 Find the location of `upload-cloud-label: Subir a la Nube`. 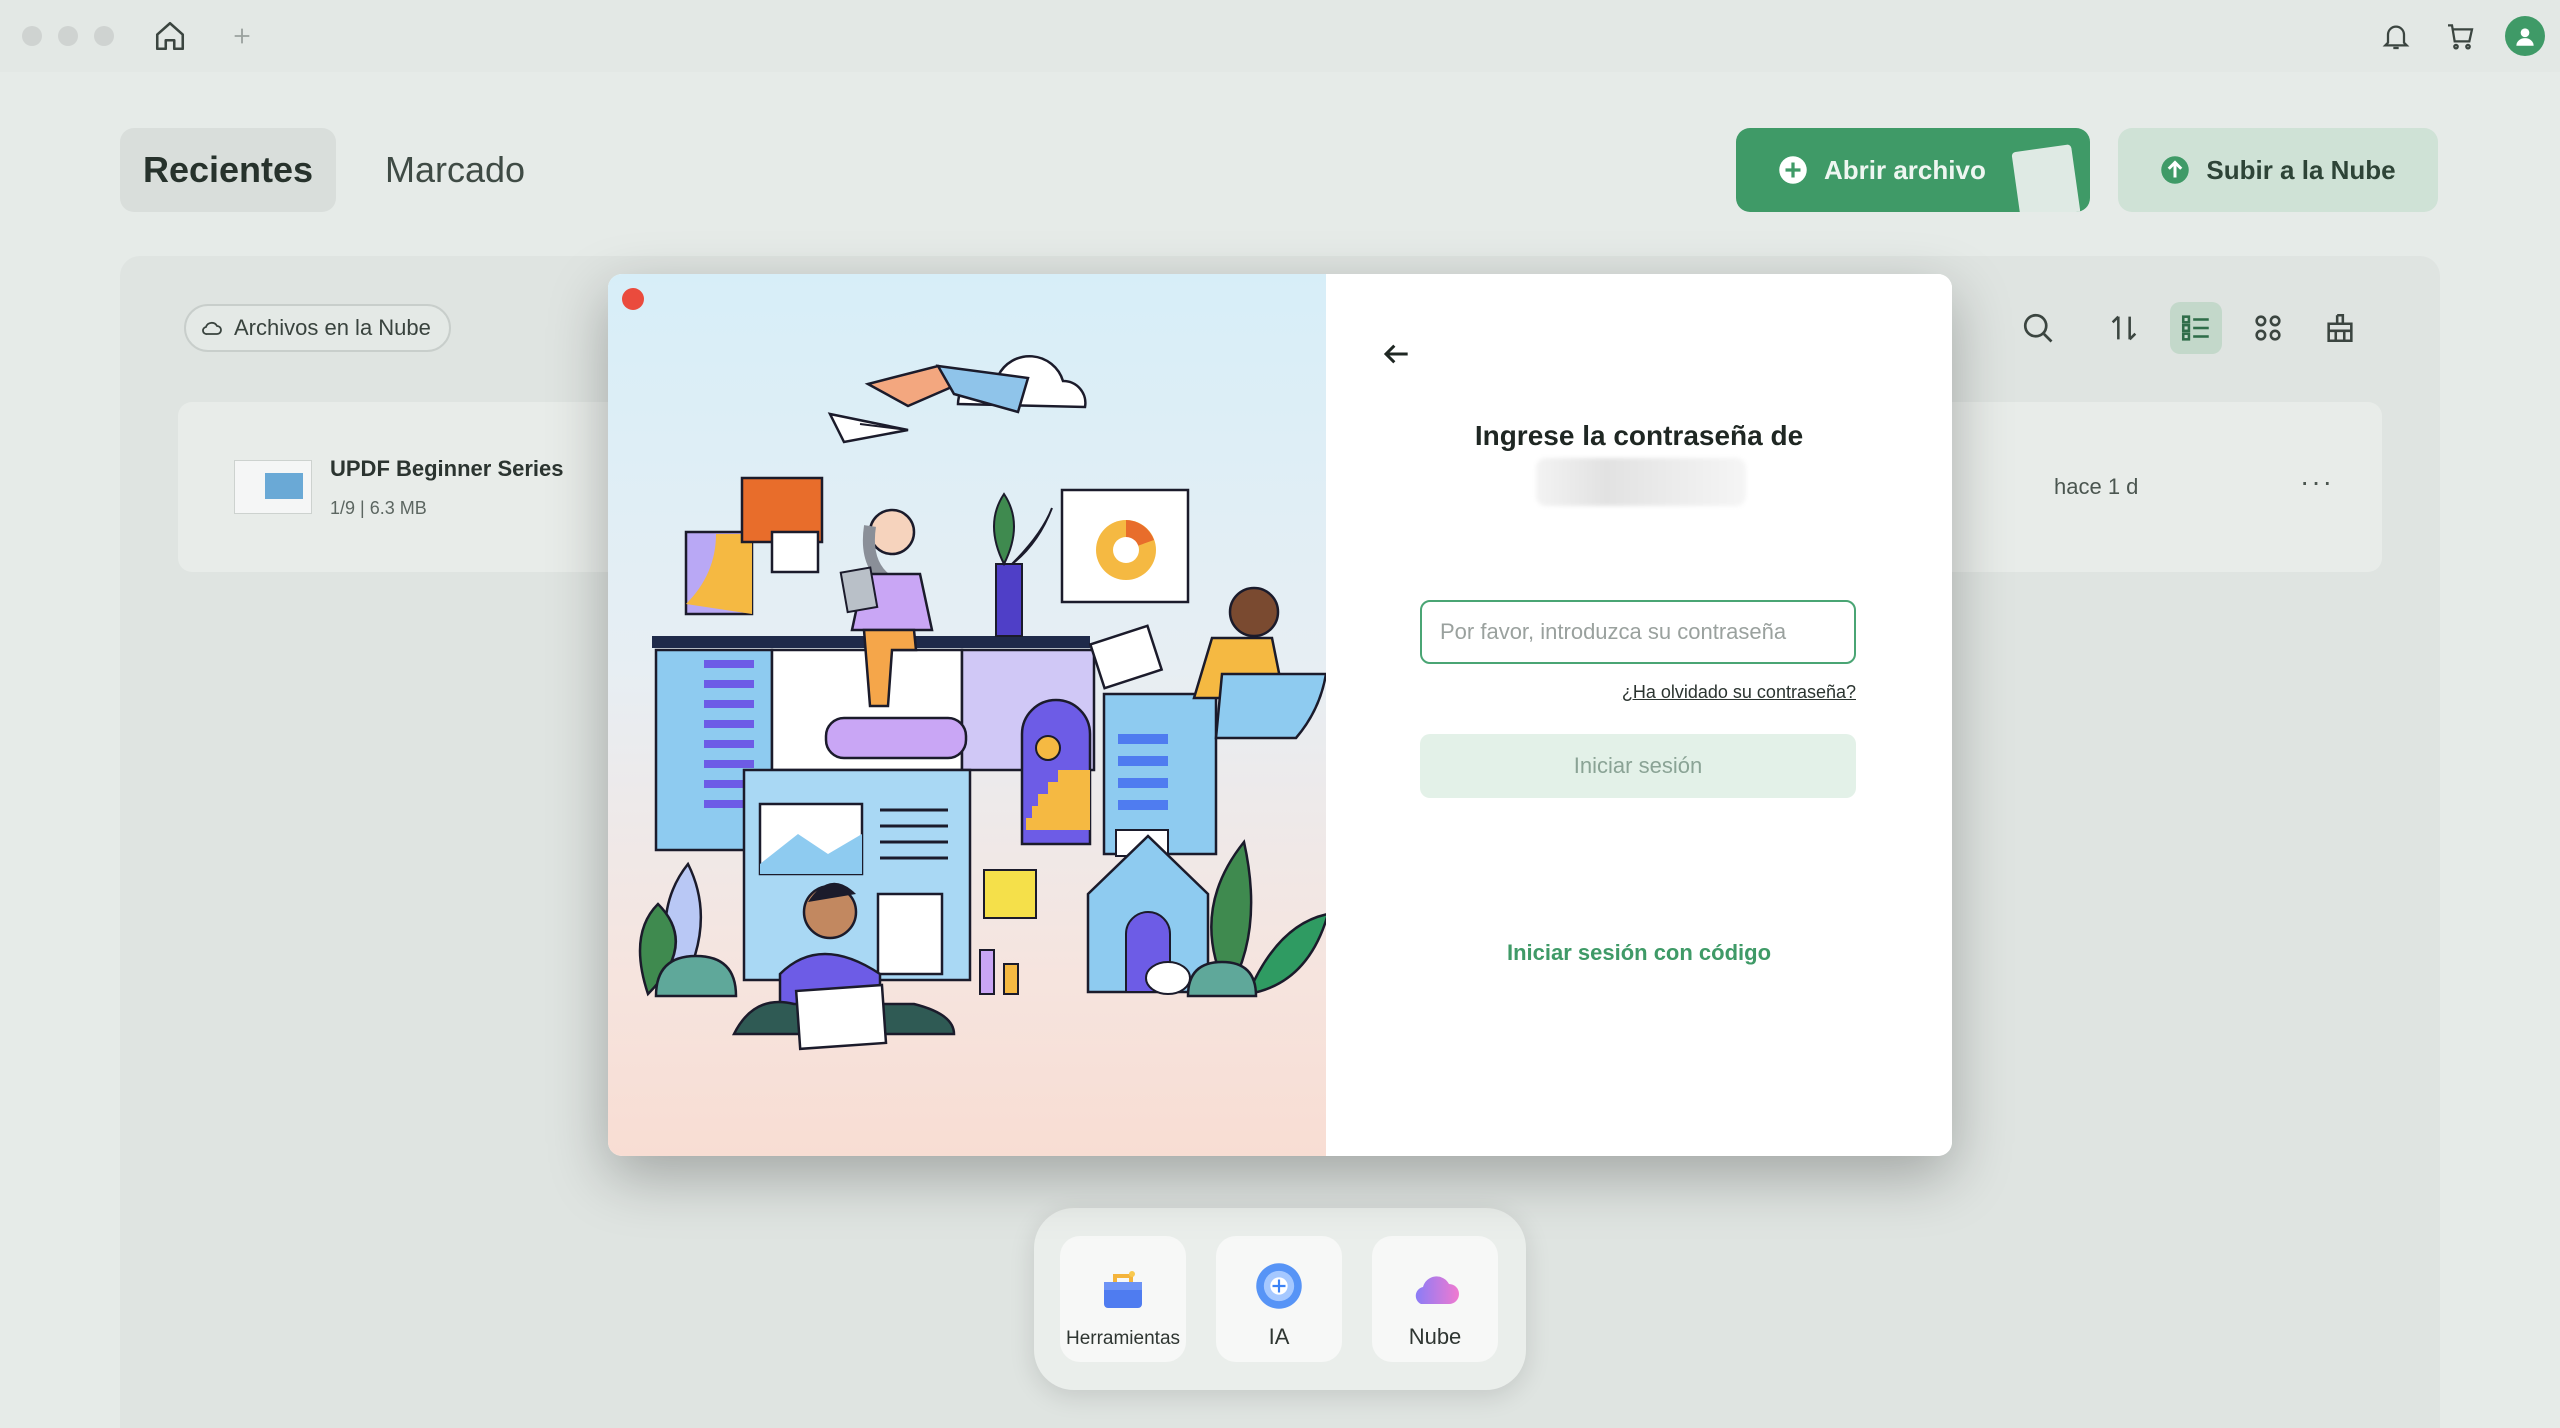

upload-cloud-label: Subir a la Nube is located at coordinates (2301, 169).